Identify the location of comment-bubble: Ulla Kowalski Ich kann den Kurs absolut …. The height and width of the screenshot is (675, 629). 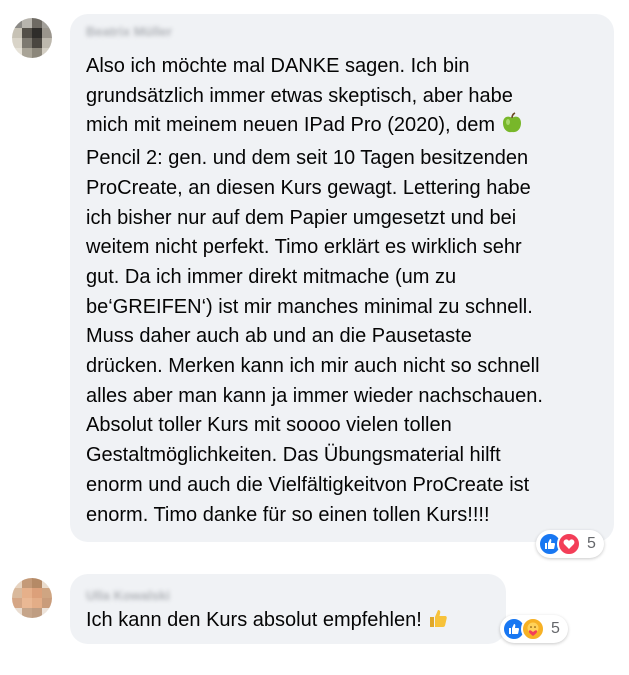
(288, 609).